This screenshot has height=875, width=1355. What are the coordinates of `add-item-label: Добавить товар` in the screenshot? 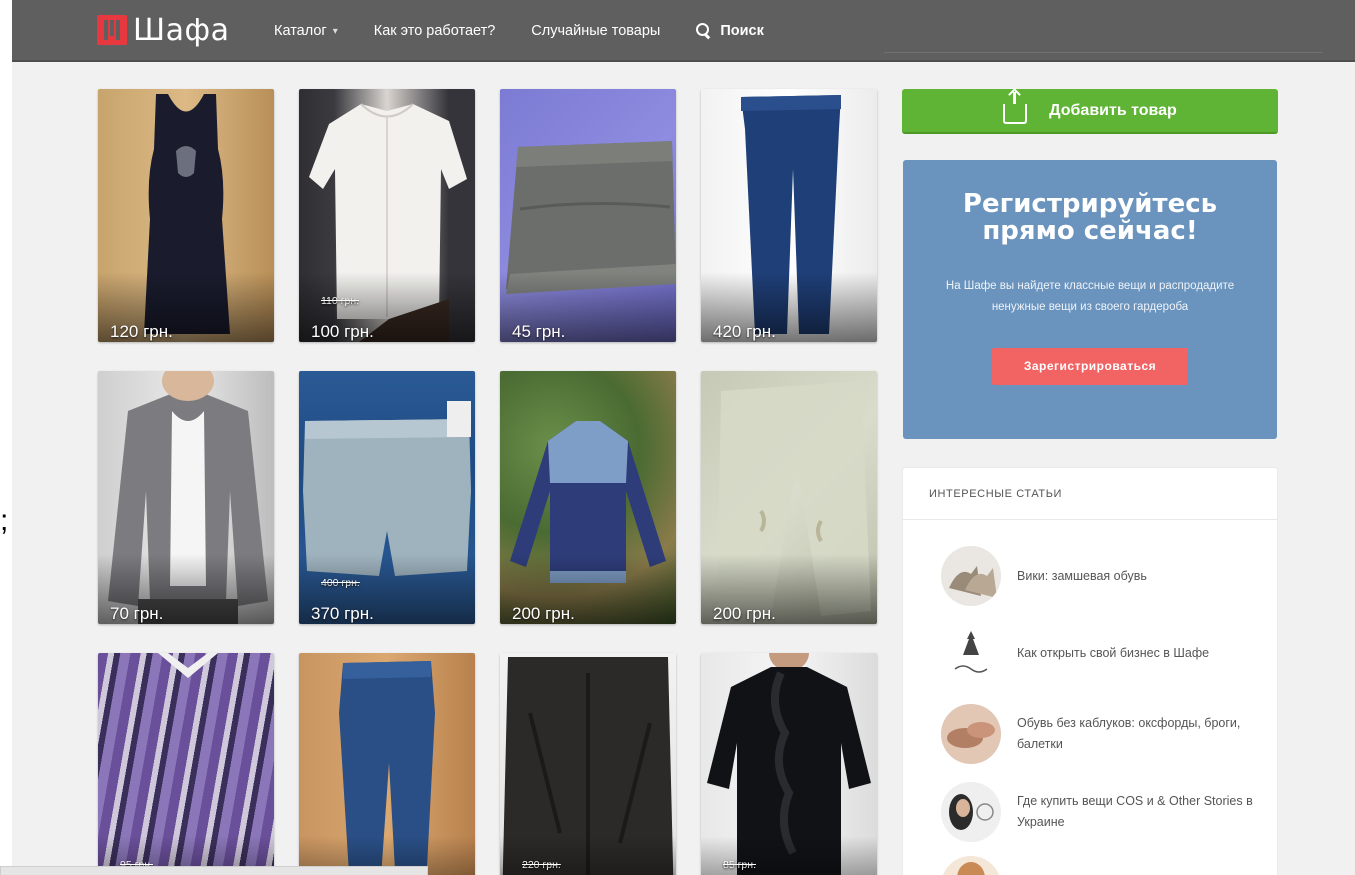 It's located at (1113, 110).